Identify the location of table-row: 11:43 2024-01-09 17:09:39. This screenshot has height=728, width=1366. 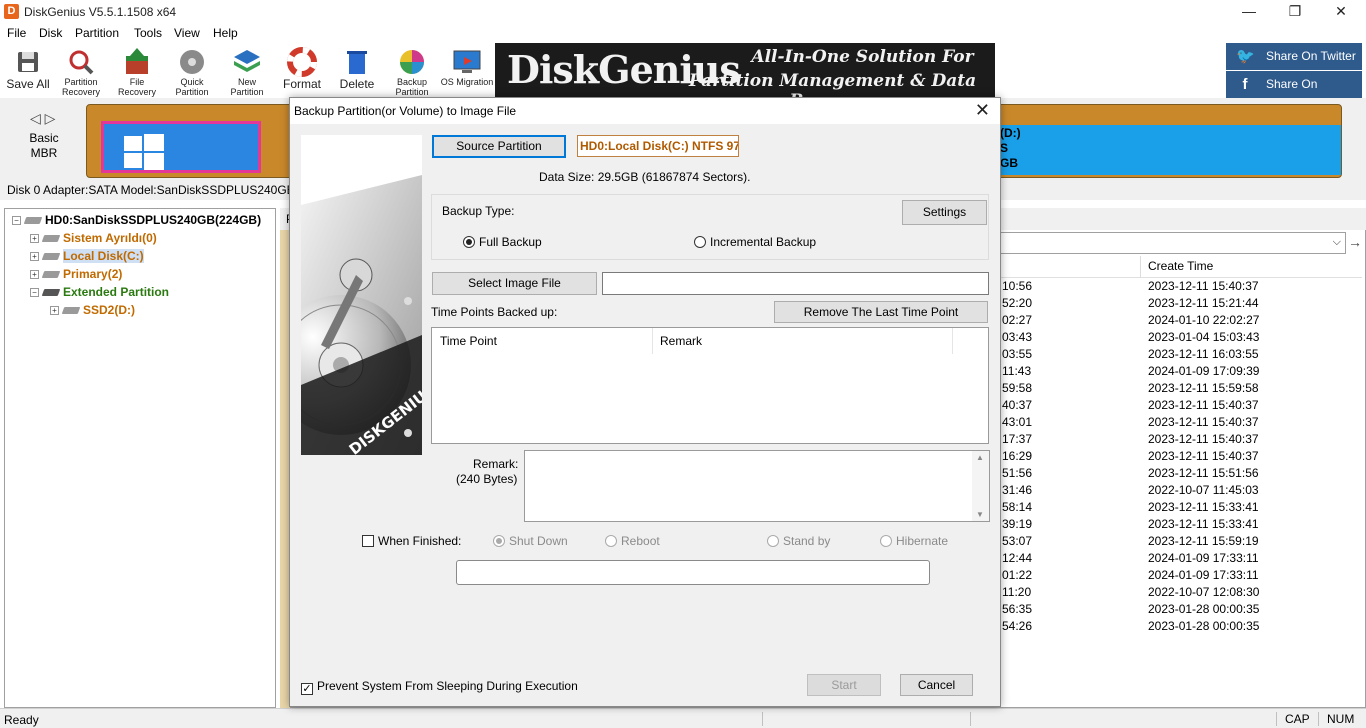
(1179, 372).